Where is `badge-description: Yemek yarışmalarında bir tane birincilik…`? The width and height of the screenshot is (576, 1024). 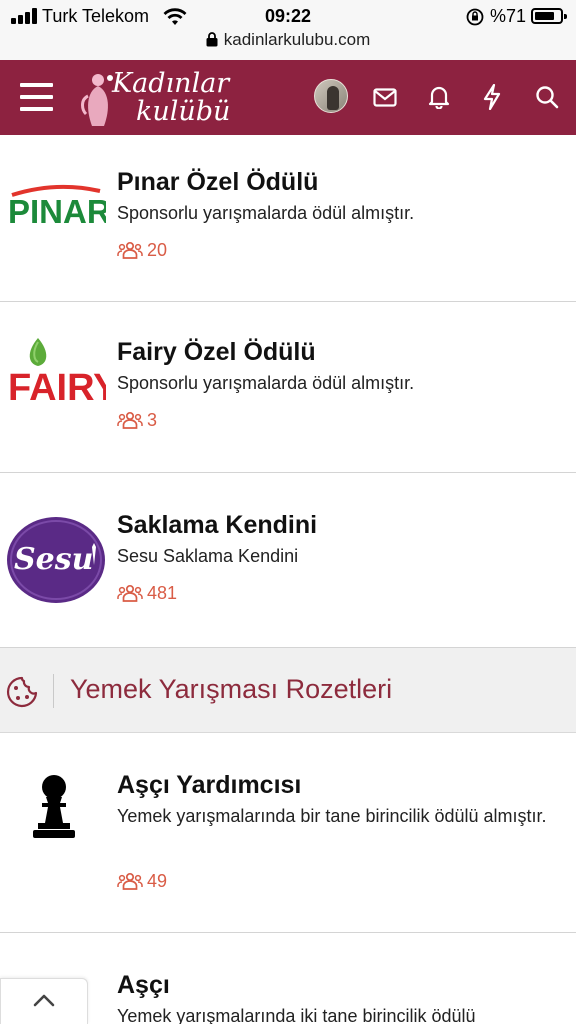 badge-description: Yemek yarışmalarında bir tane birincilik… is located at coordinates (332, 816).